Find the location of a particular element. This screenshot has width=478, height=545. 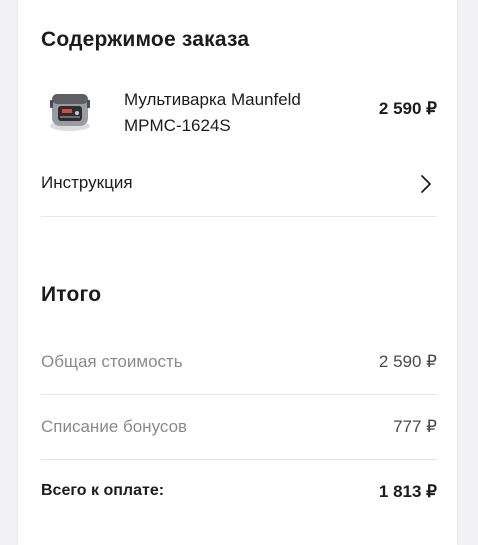

total-title: Итого is located at coordinates (71, 294).